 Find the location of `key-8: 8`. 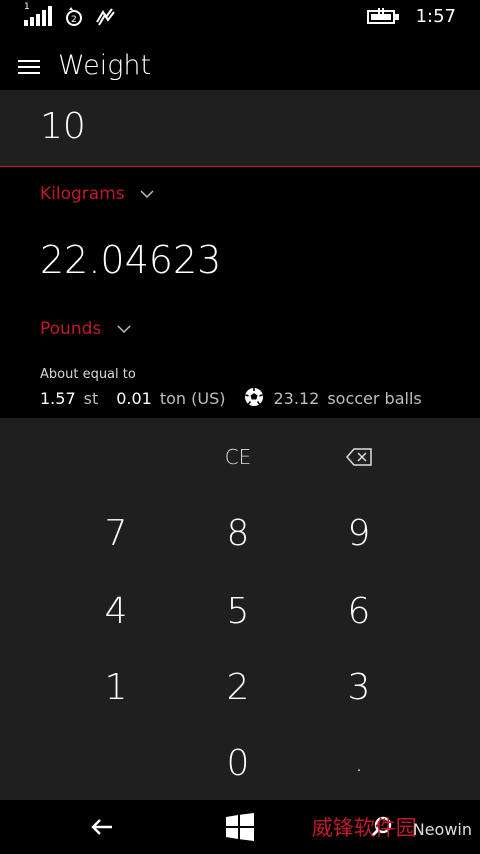

key-8: 8 is located at coordinates (238, 533).